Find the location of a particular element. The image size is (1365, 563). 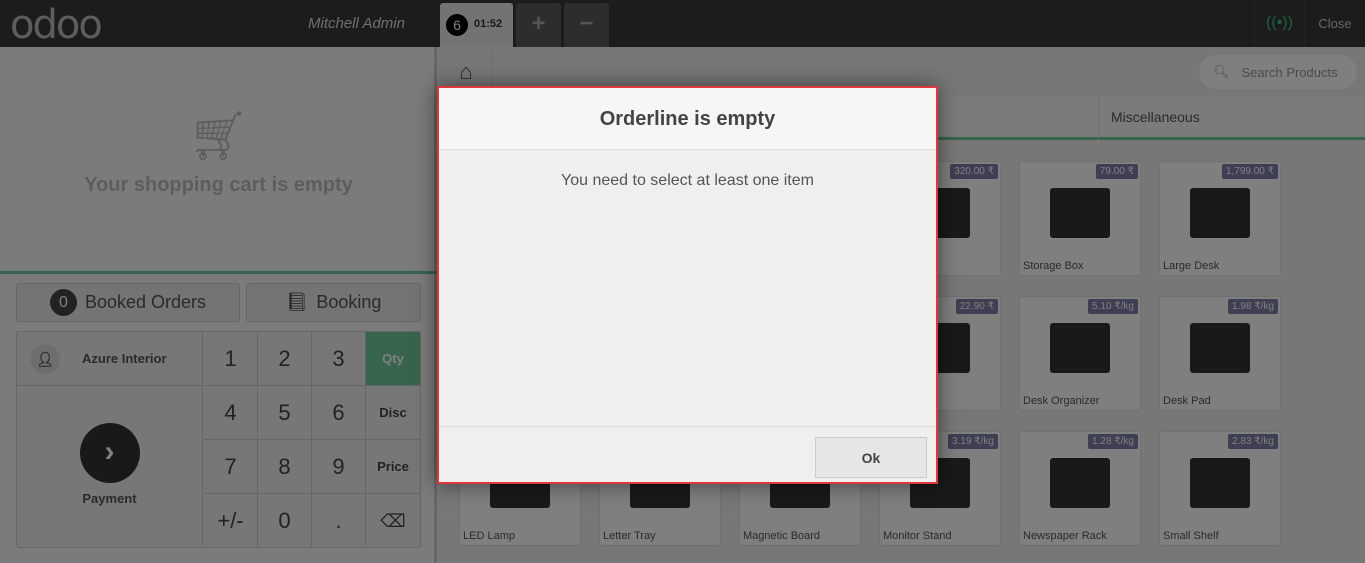

dialog-footer: Ok is located at coordinates (687, 454).